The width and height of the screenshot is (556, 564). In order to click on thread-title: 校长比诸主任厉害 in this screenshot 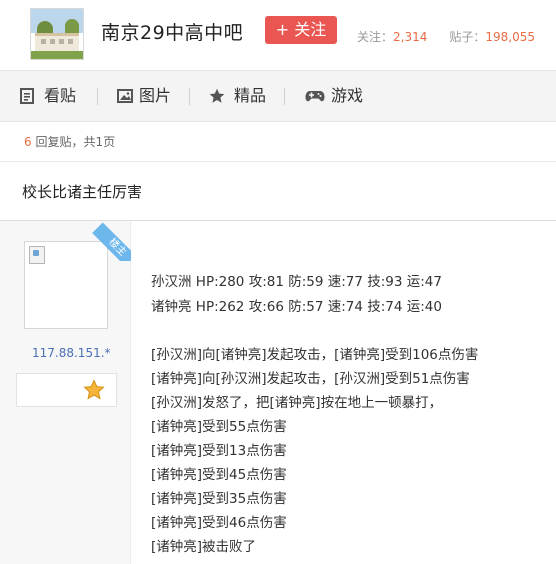, I will do `click(82, 192)`.